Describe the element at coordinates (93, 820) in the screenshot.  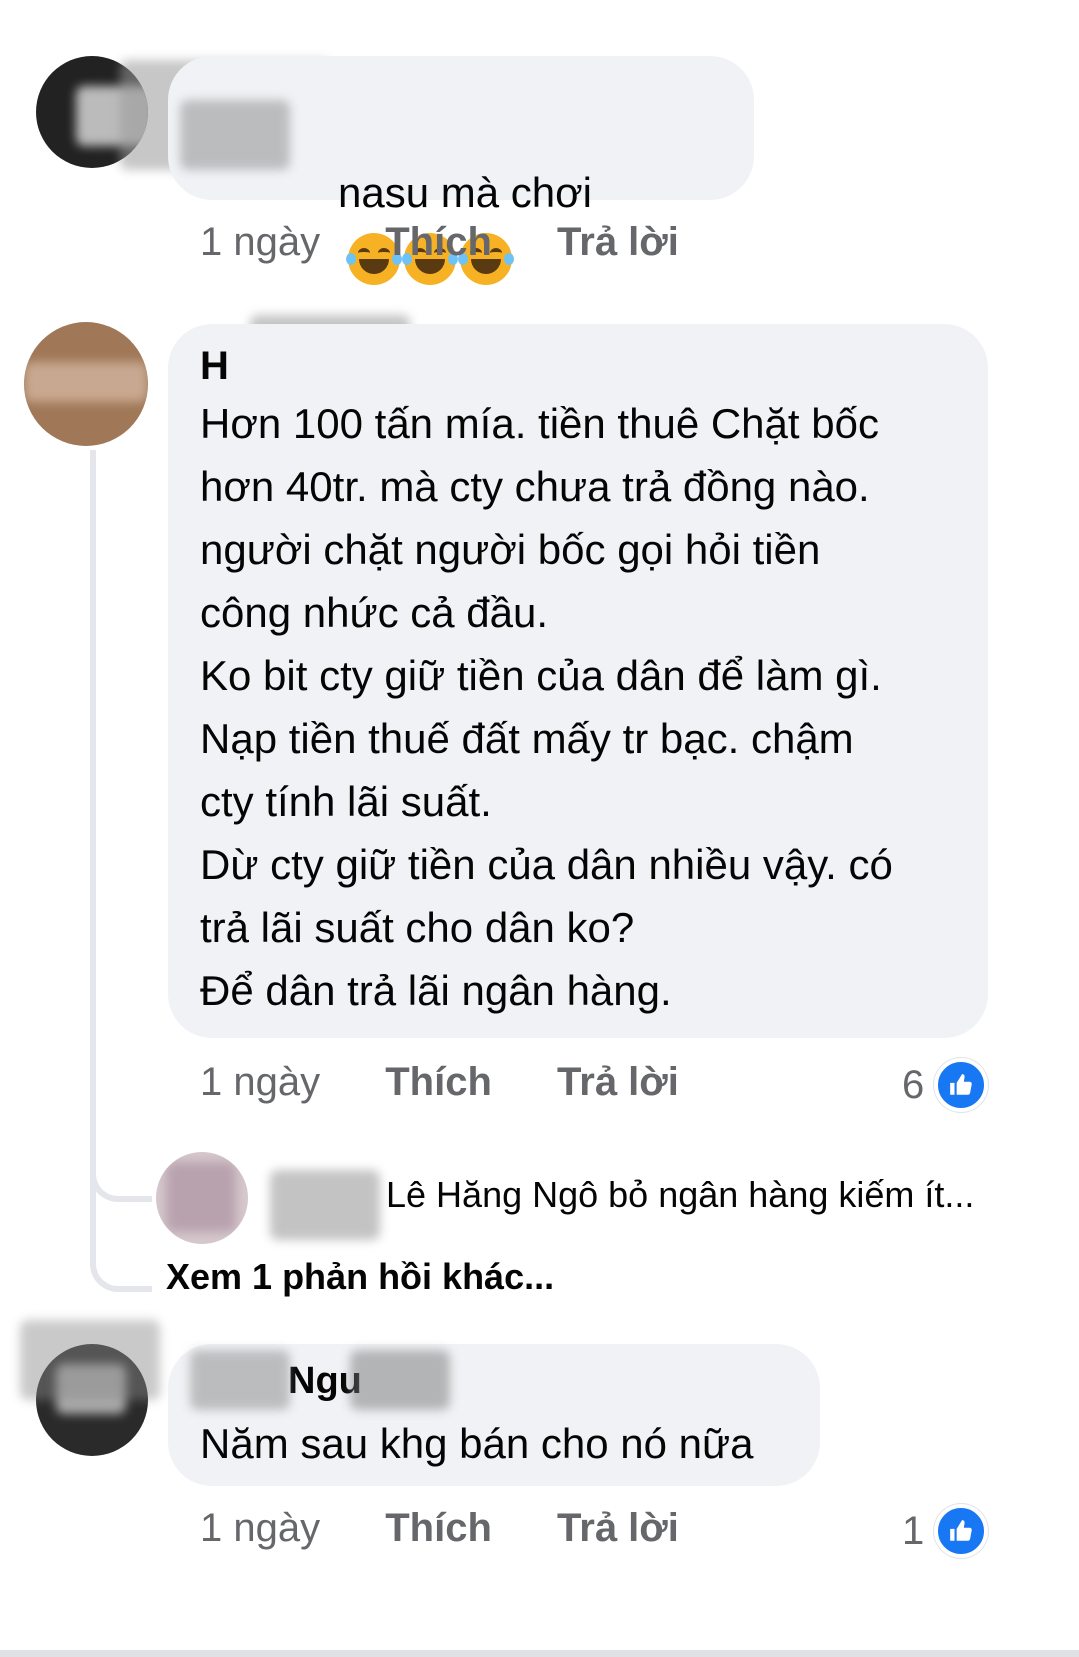
I see `thread-line` at that location.